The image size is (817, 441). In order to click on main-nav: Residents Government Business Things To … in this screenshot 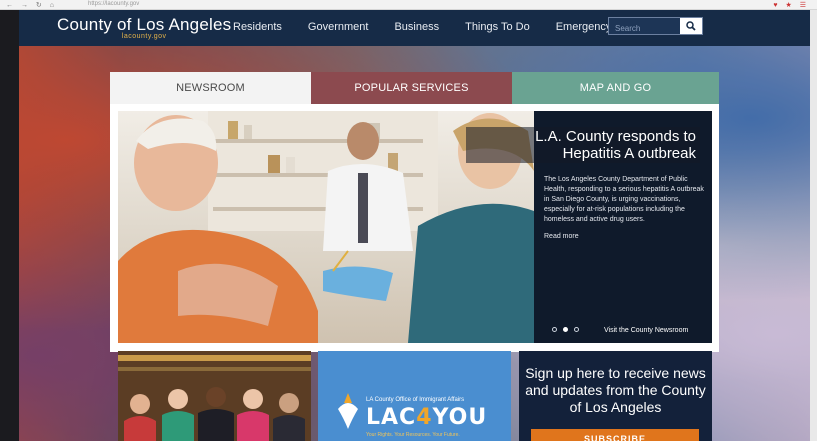, I will do `click(435, 27)`.